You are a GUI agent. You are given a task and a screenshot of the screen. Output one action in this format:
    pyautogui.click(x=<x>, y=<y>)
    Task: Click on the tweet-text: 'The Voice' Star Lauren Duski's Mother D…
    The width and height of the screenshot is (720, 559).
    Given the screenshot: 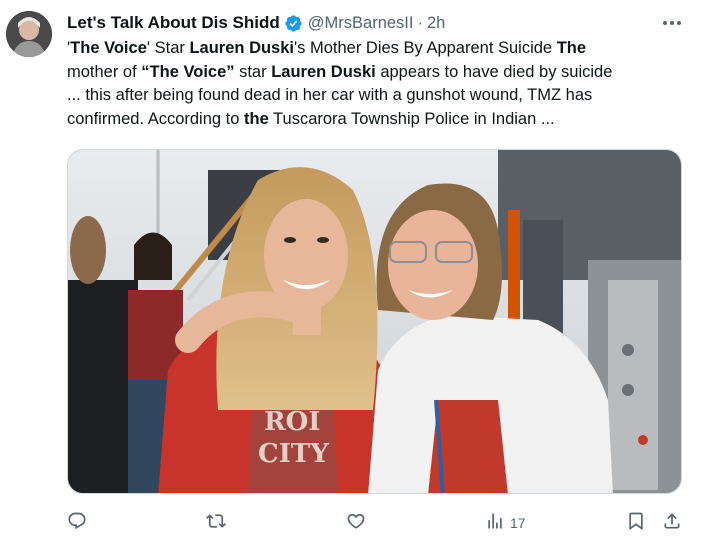 What is the action you would take?
    pyautogui.click(x=382, y=84)
    